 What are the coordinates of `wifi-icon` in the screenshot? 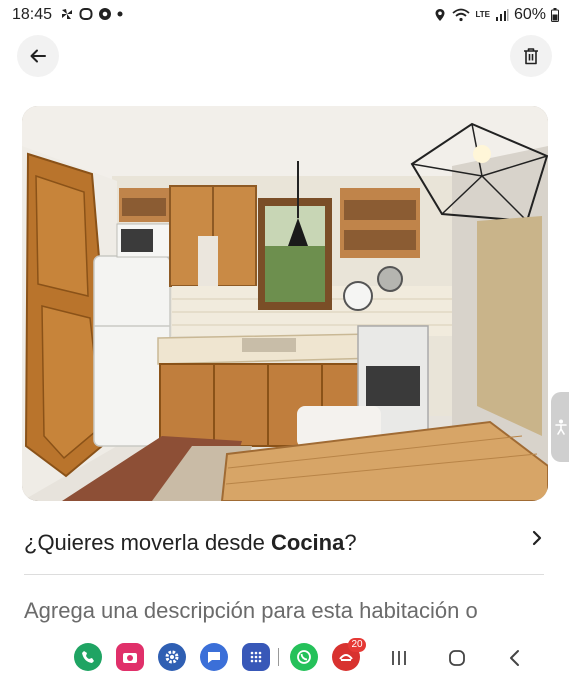 It's located at (461, 15).